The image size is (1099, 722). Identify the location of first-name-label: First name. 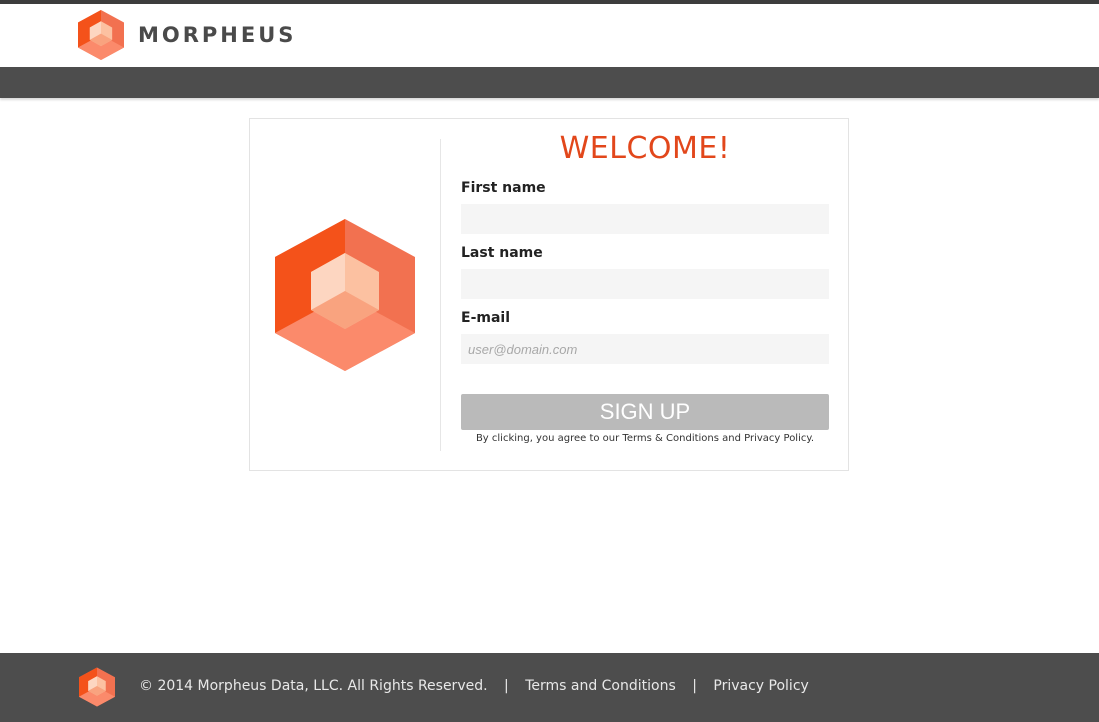
(503, 188).